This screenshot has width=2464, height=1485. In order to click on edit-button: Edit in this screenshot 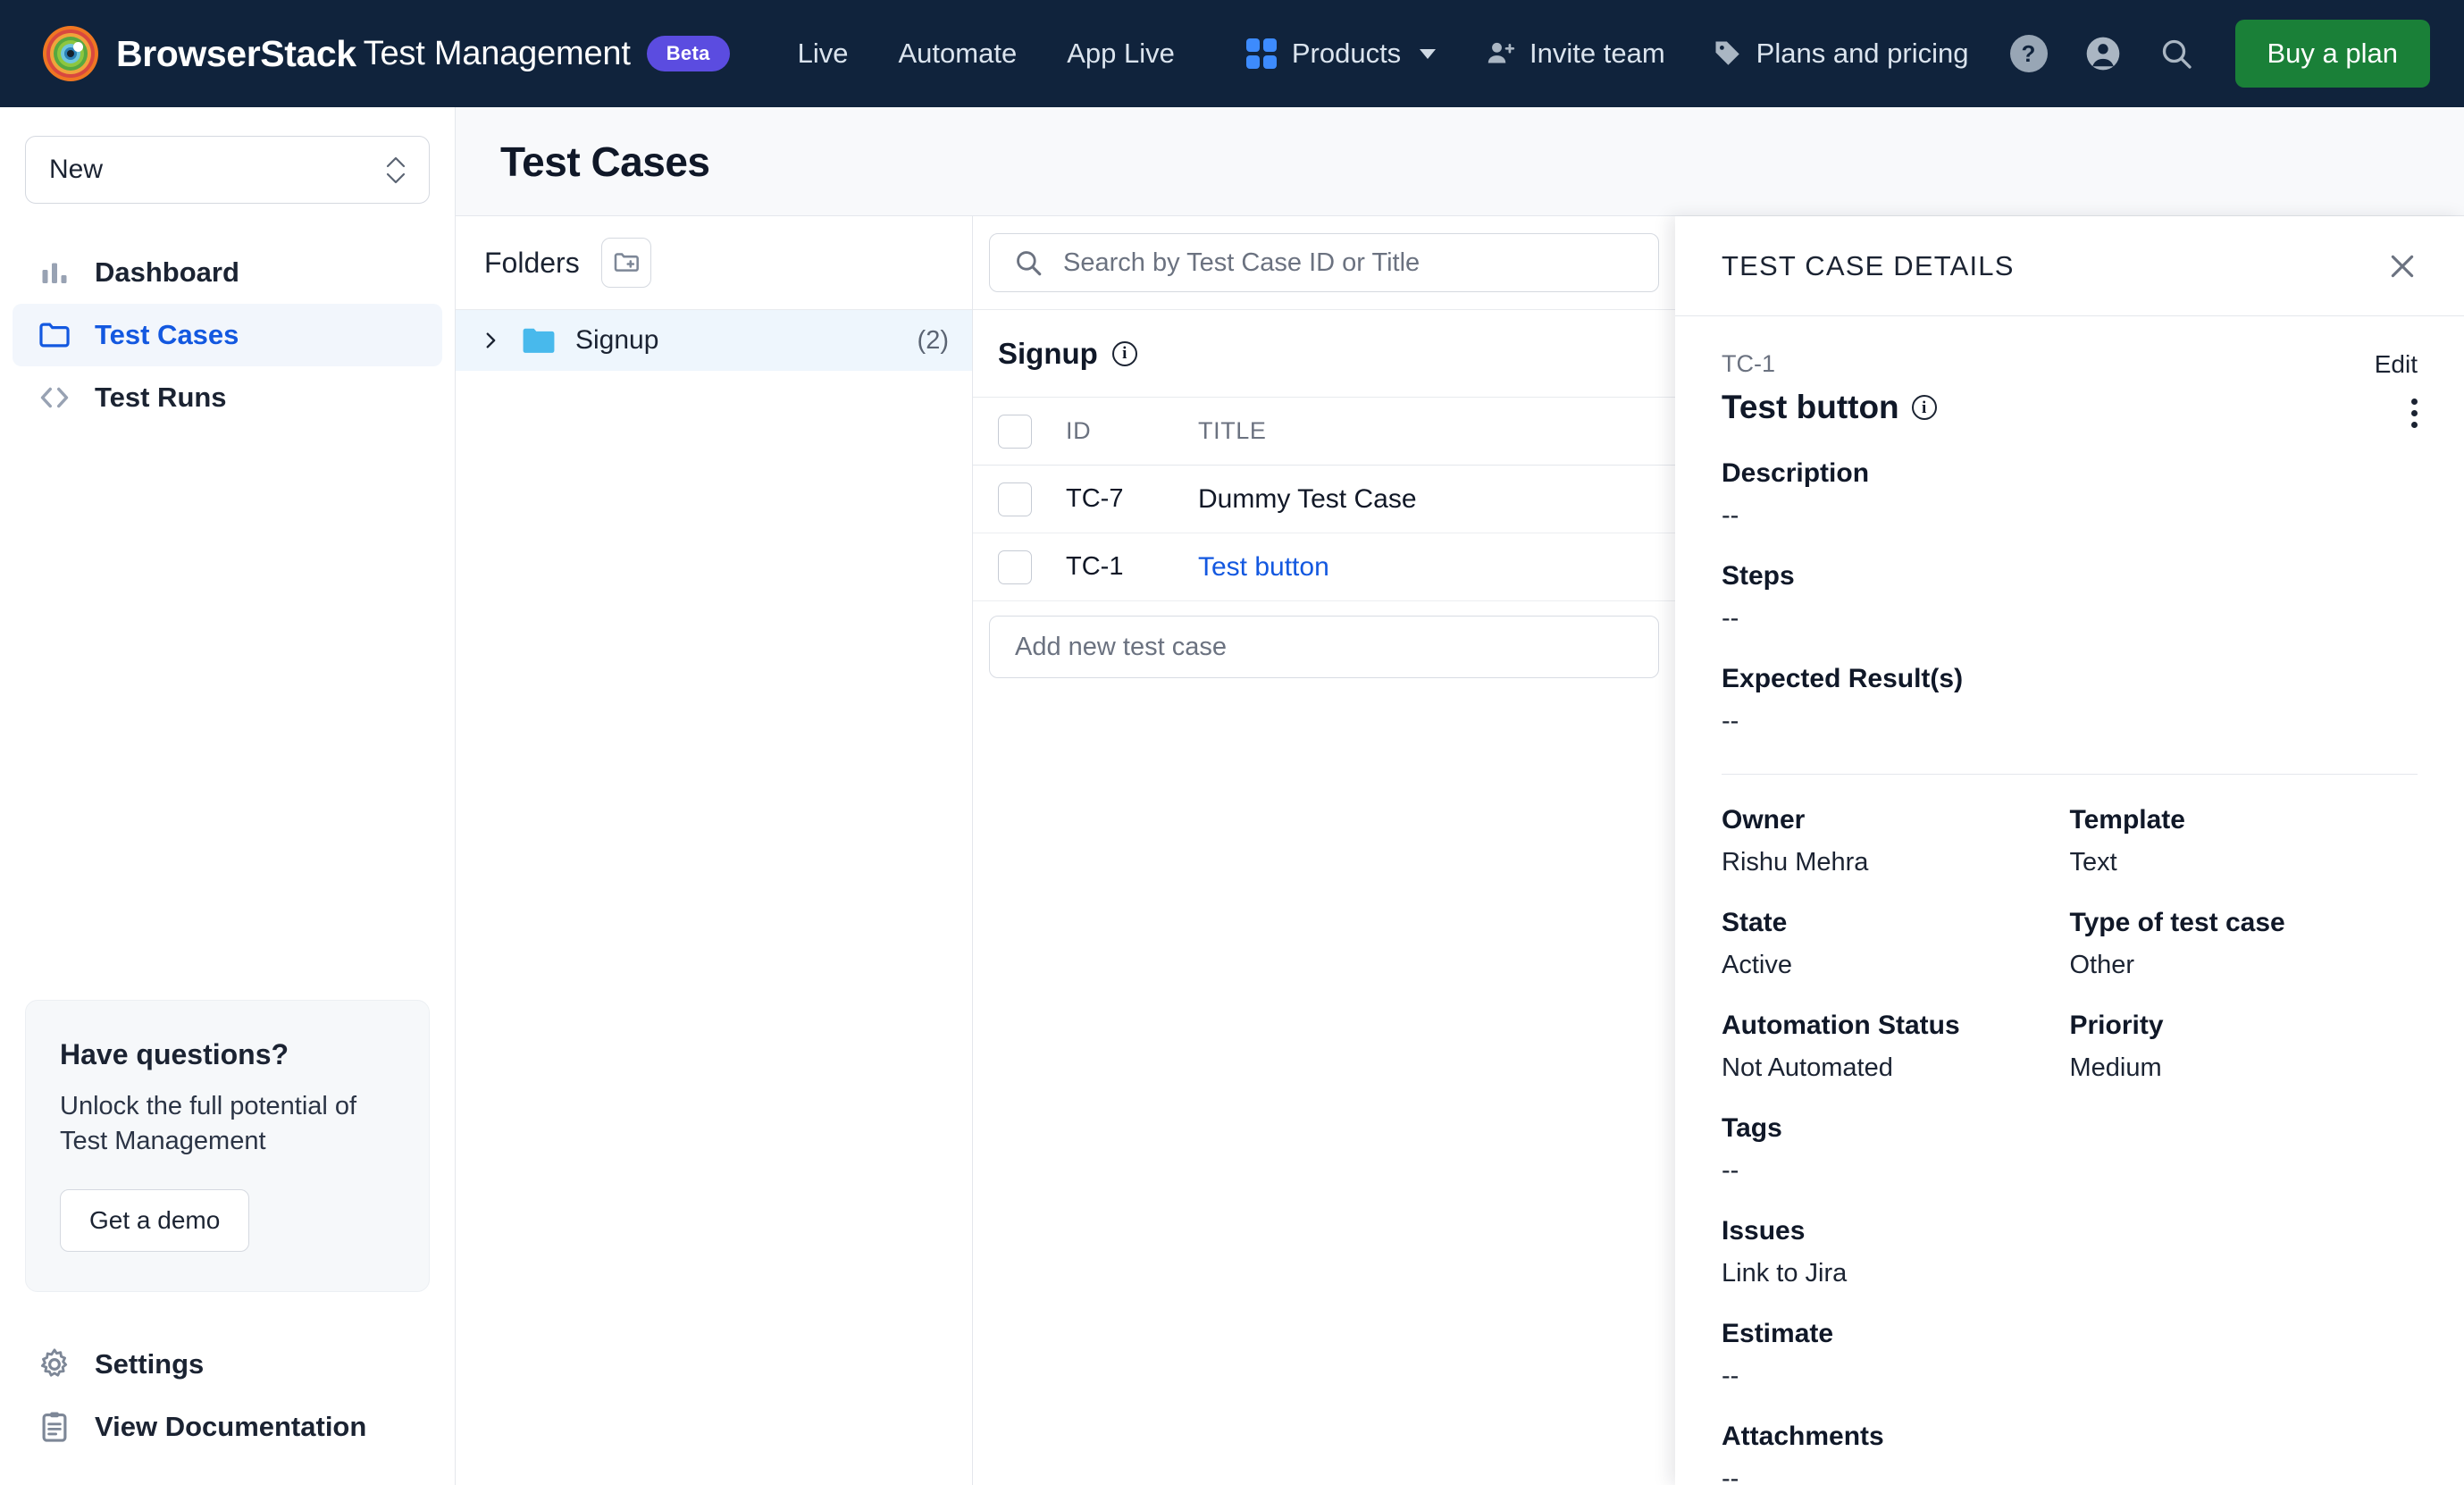, I will do `click(2397, 365)`.